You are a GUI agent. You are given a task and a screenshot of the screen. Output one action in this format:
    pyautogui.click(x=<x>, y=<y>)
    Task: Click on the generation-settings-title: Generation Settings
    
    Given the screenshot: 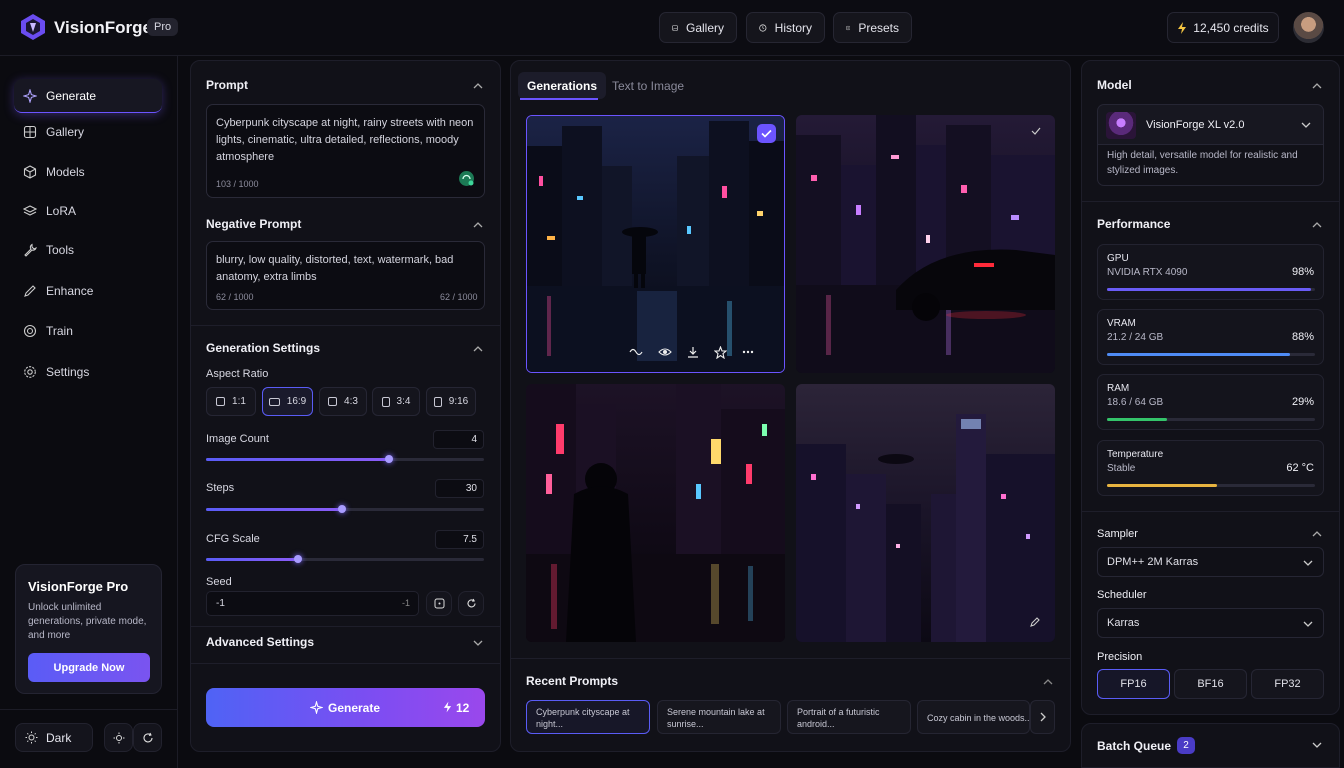 What is the action you would take?
    pyautogui.click(x=263, y=348)
    